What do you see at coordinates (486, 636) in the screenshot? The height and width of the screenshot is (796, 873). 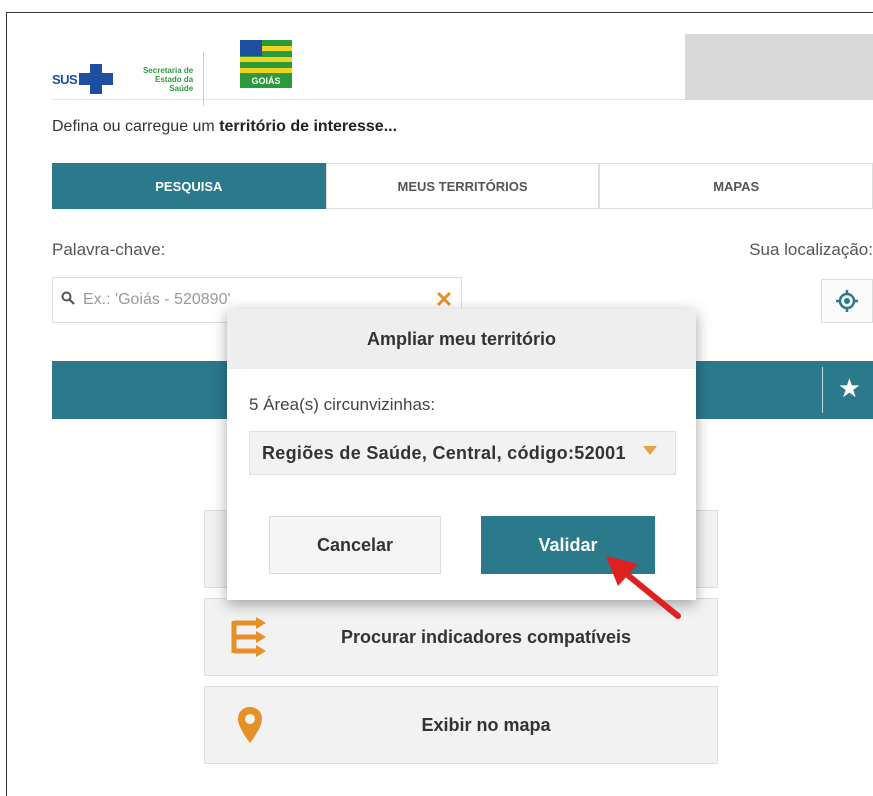 I see `find-indicators-label: Procurar indicadores compatíveis` at bounding box center [486, 636].